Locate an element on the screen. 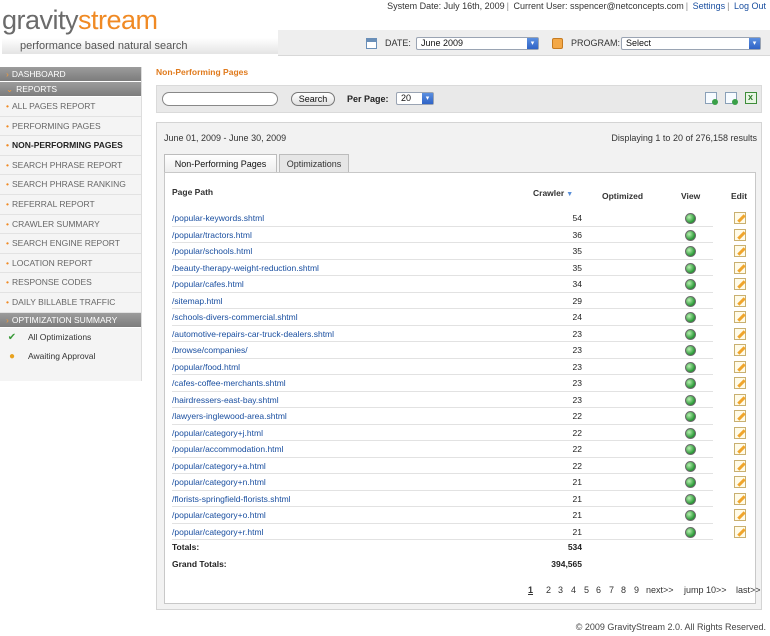 The image size is (770, 636). excel-icon is located at coordinates (751, 98).